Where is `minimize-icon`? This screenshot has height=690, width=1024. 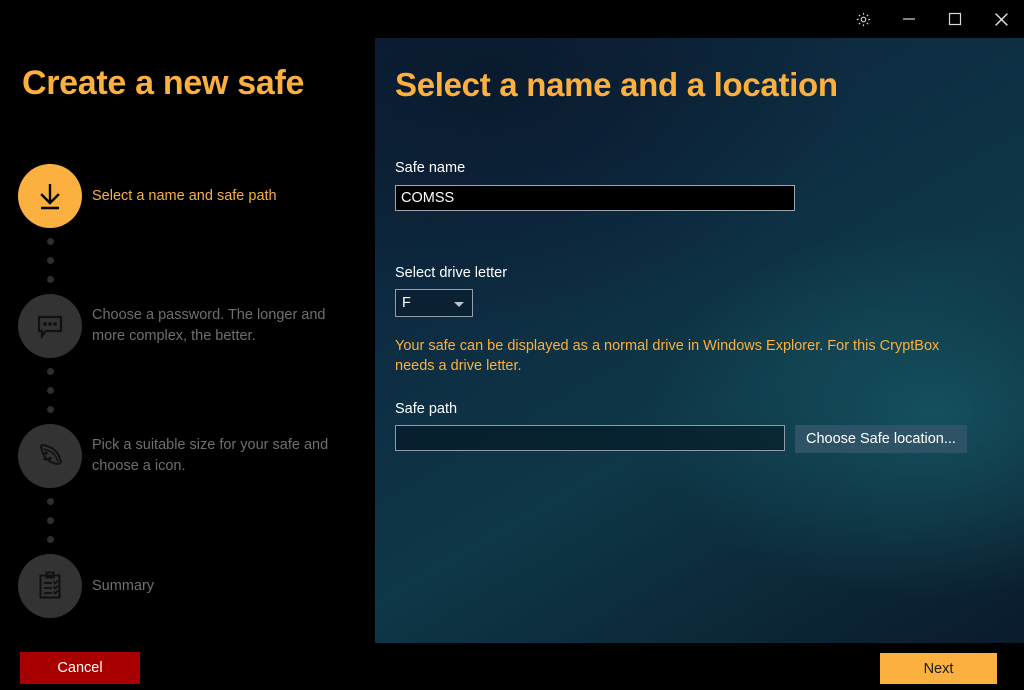 minimize-icon is located at coordinates (909, 19).